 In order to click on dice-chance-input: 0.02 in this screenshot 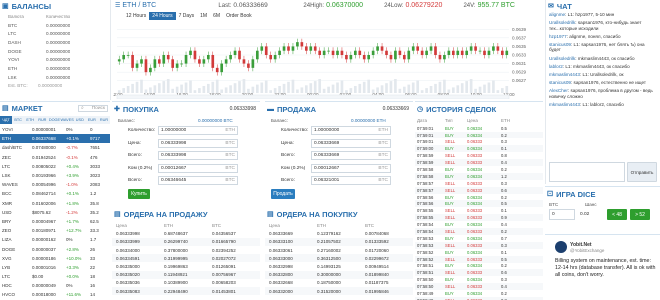, I will do `click(591, 214)`.